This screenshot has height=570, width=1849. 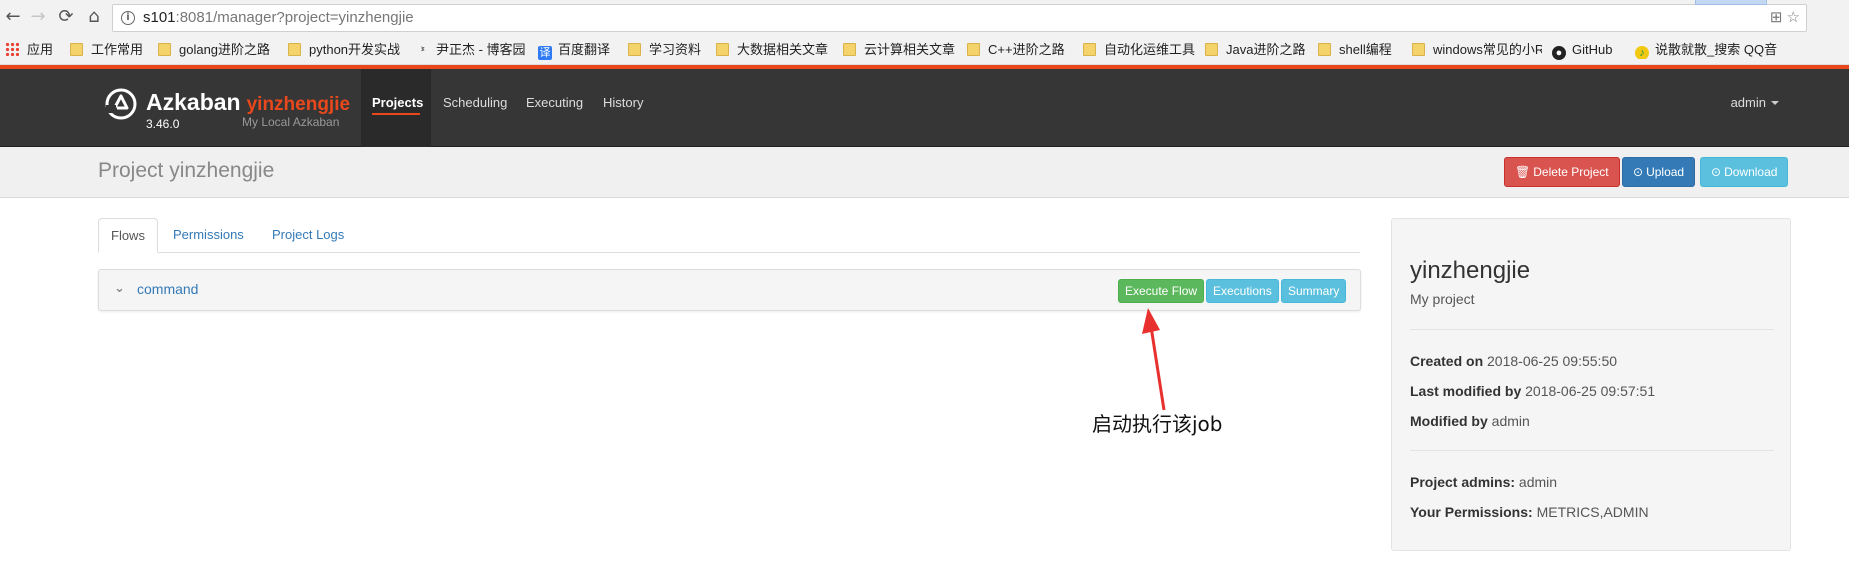 I want to click on bookmark-cnblogs: ᕑ 尹正杰 - 博客园, so click(x=471, y=50).